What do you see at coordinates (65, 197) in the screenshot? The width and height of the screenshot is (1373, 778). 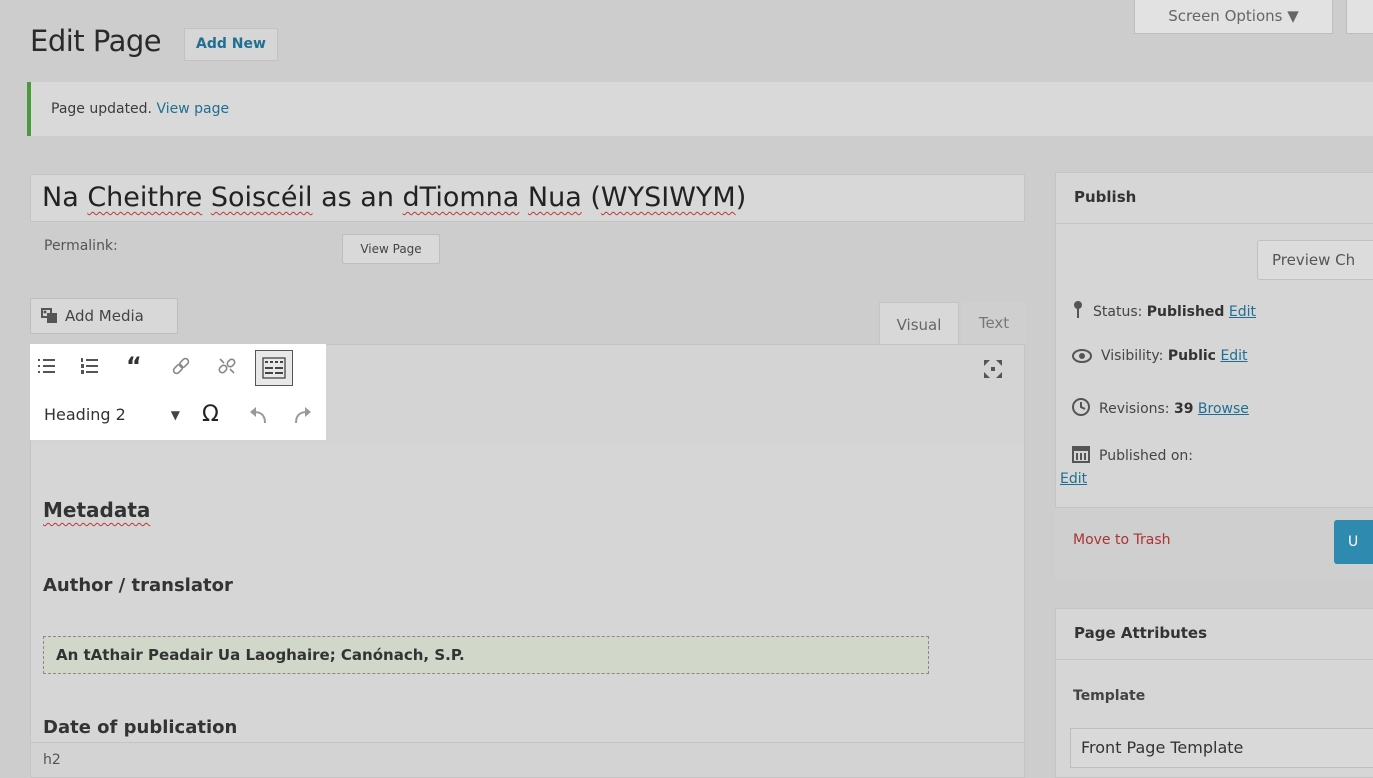 I see `title-part: Na` at bounding box center [65, 197].